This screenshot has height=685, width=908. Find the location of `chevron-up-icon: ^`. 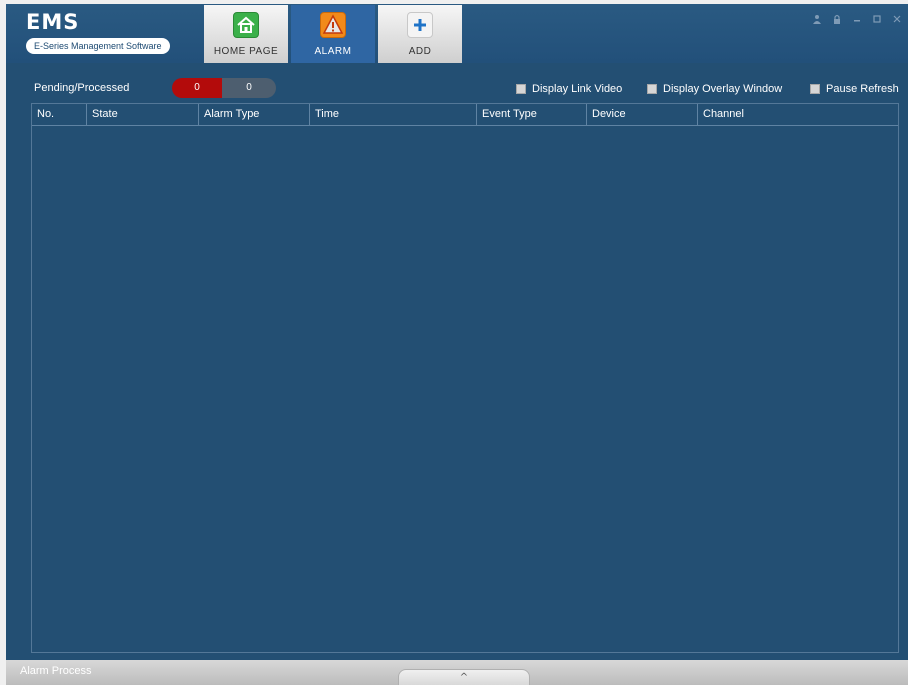

chevron-up-icon: ^ is located at coordinates (464, 677).